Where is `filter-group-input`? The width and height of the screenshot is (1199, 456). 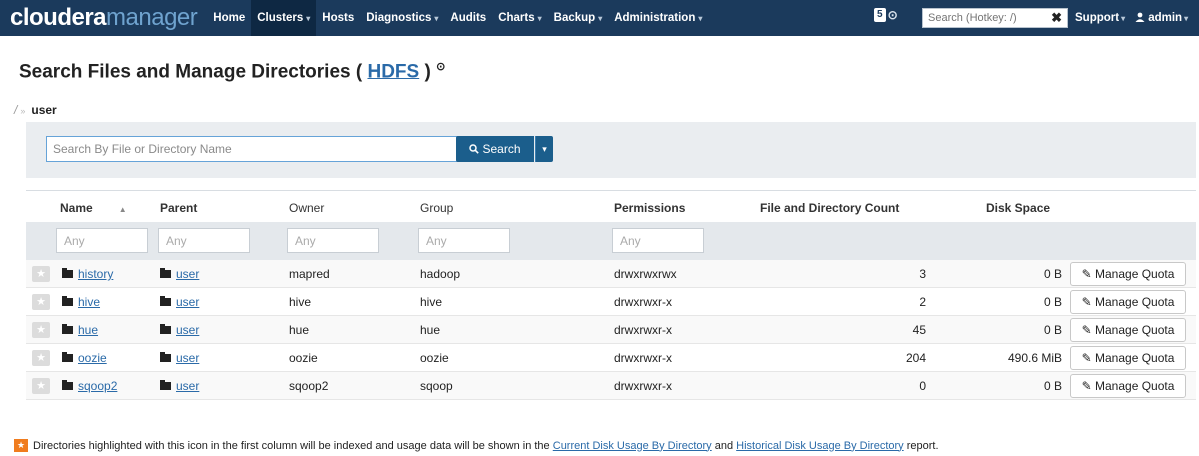
filter-group-input is located at coordinates (464, 240).